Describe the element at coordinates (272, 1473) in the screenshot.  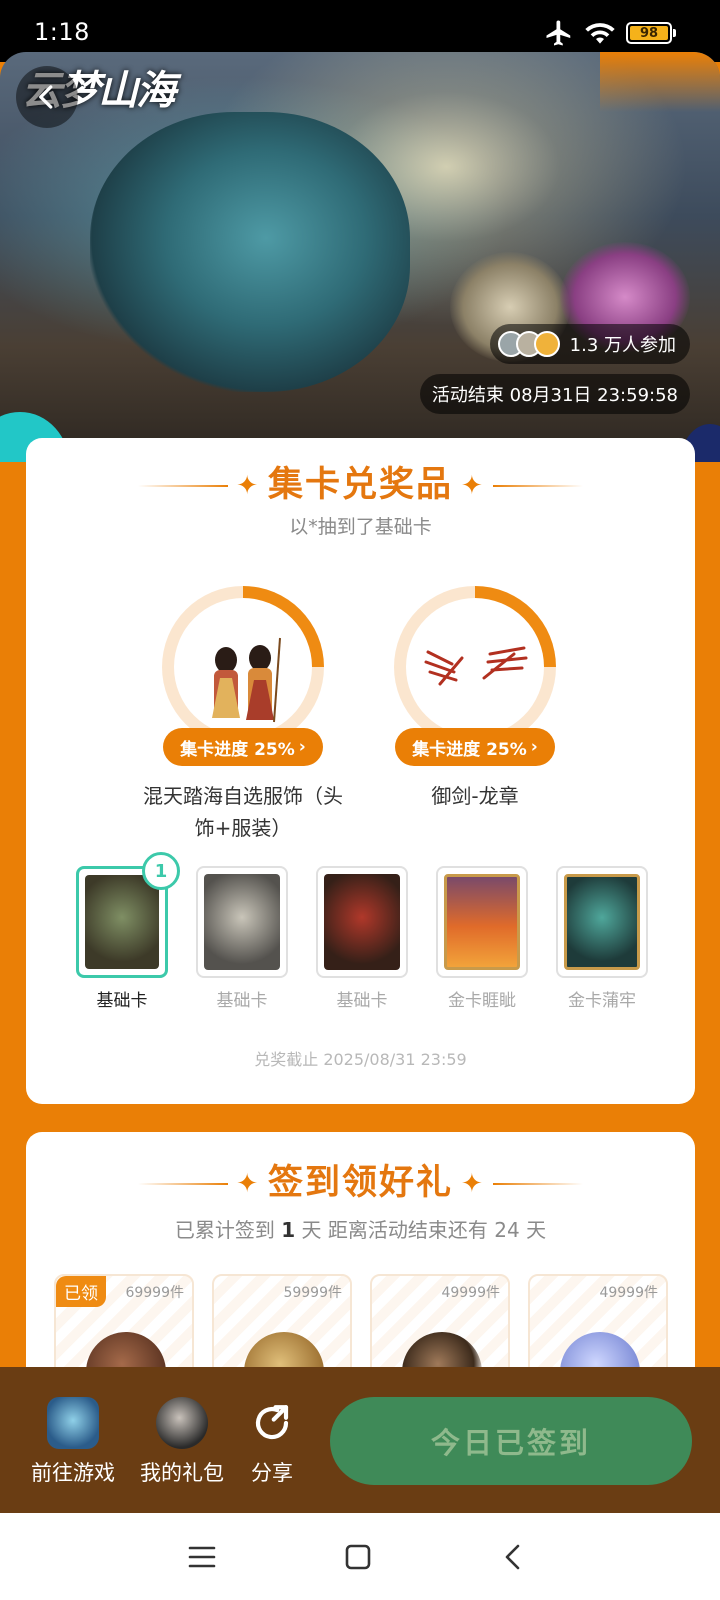
I see `share-label: 分享` at that location.